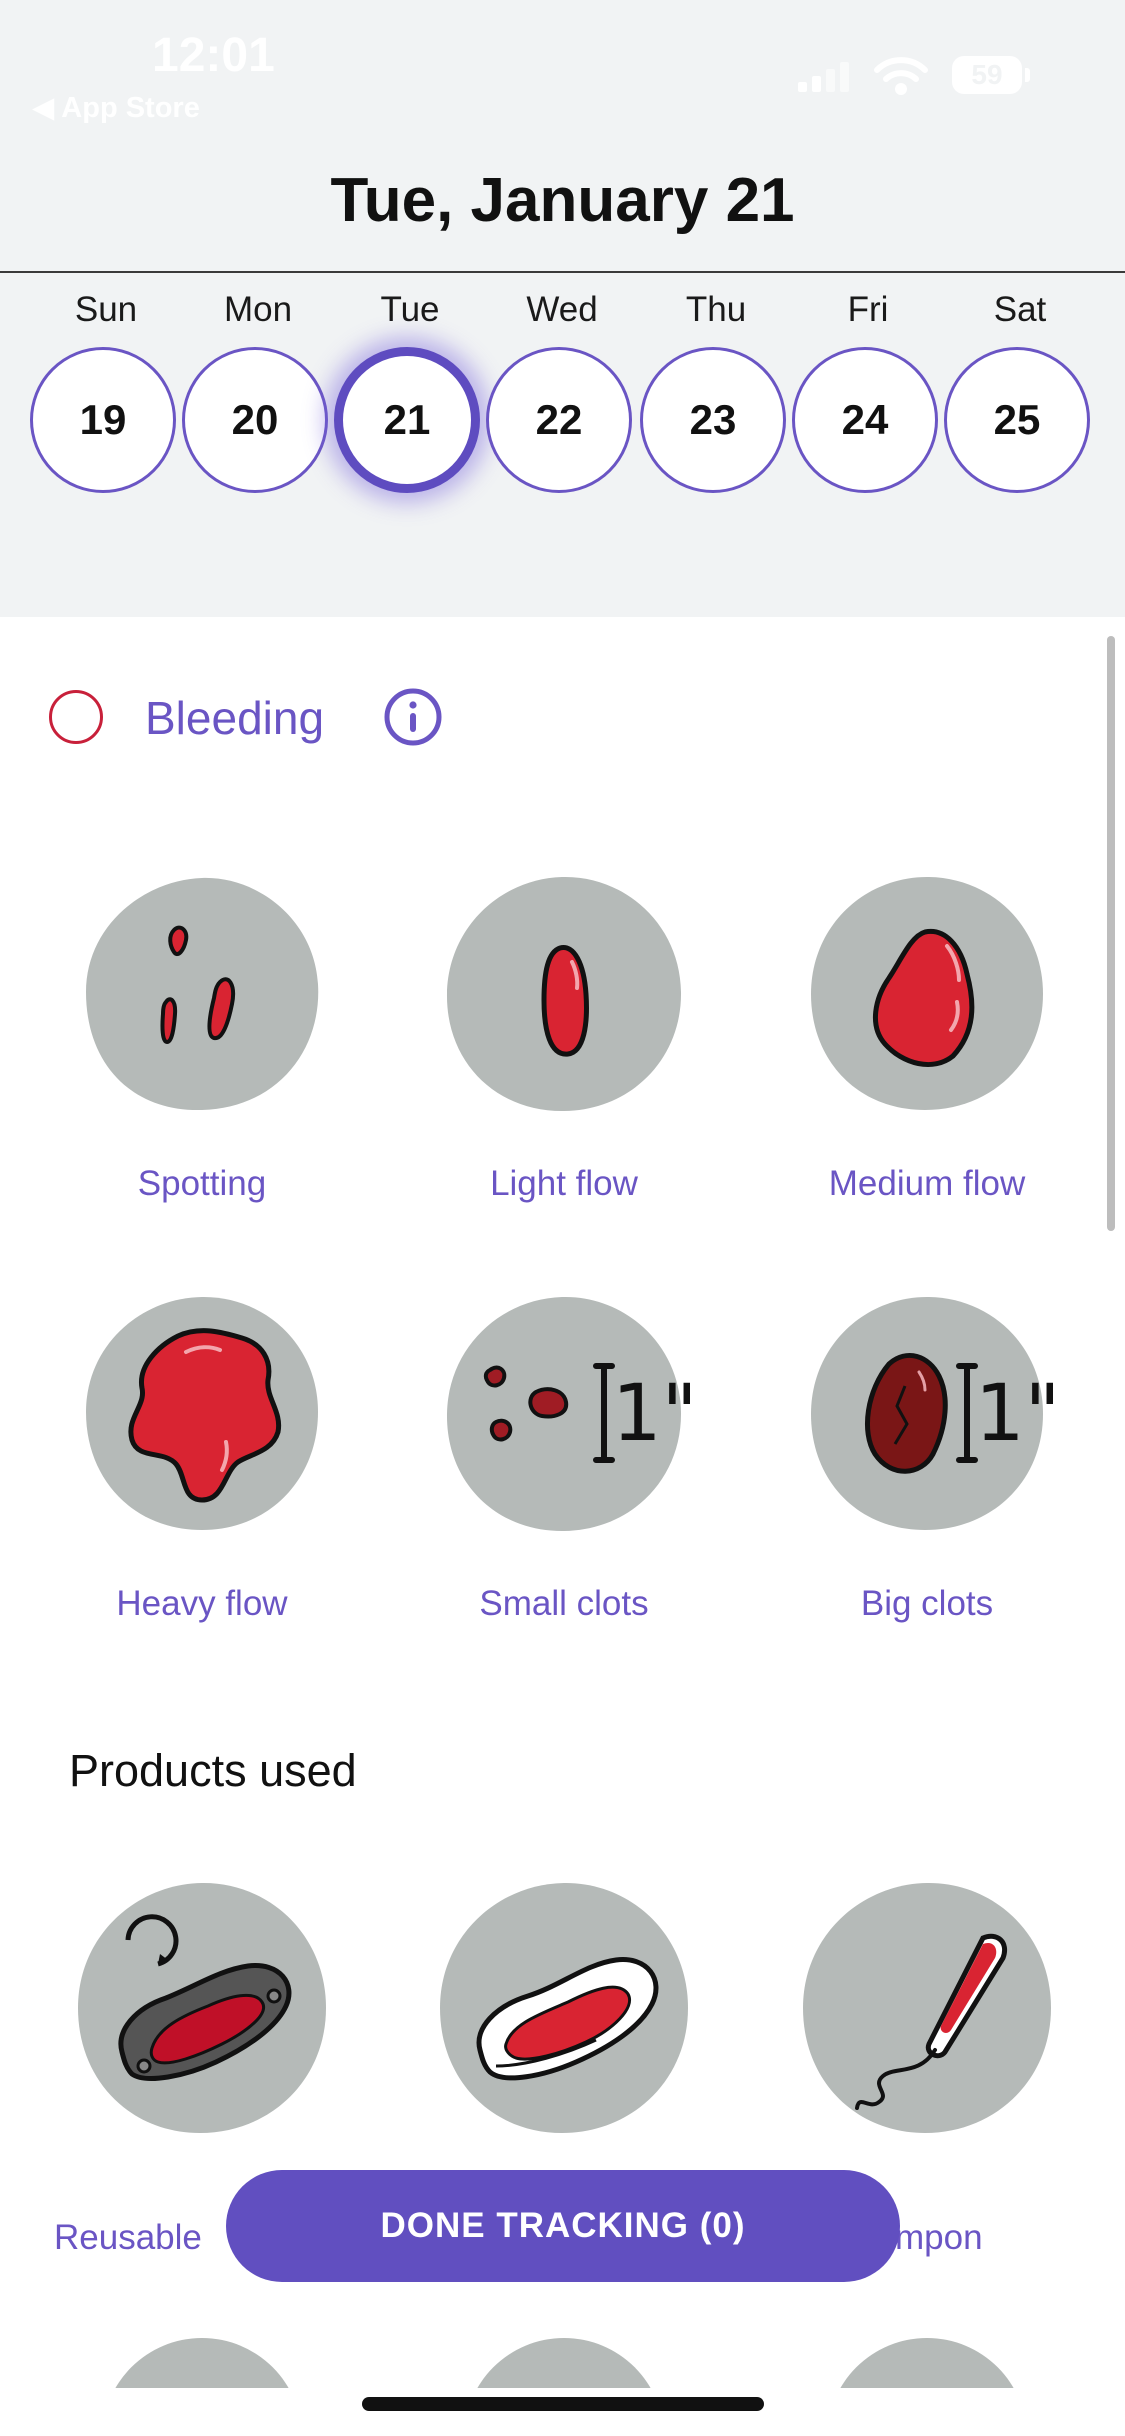 The height and width of the screenshot is (2436, 1125). Describe the element at coordinates (413, 717) in the screenshot. I see `info-icon` at that location.